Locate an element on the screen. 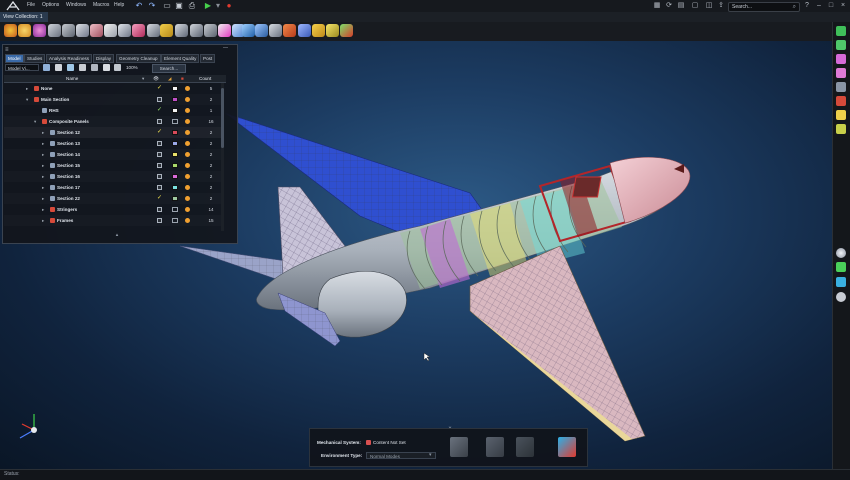 This screenshot has height=480, width=850. play-icon: ▶ is located at coordinates (208, 6).